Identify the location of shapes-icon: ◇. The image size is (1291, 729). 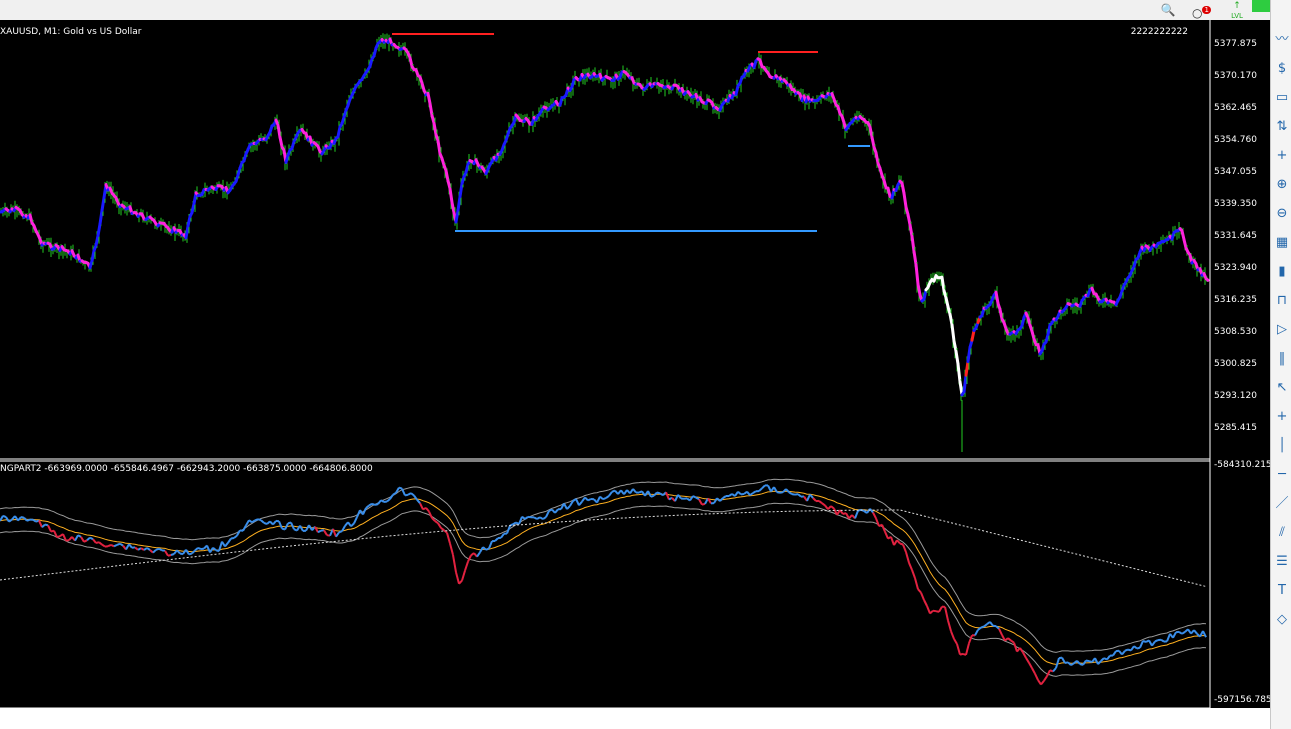
(1282, 620).